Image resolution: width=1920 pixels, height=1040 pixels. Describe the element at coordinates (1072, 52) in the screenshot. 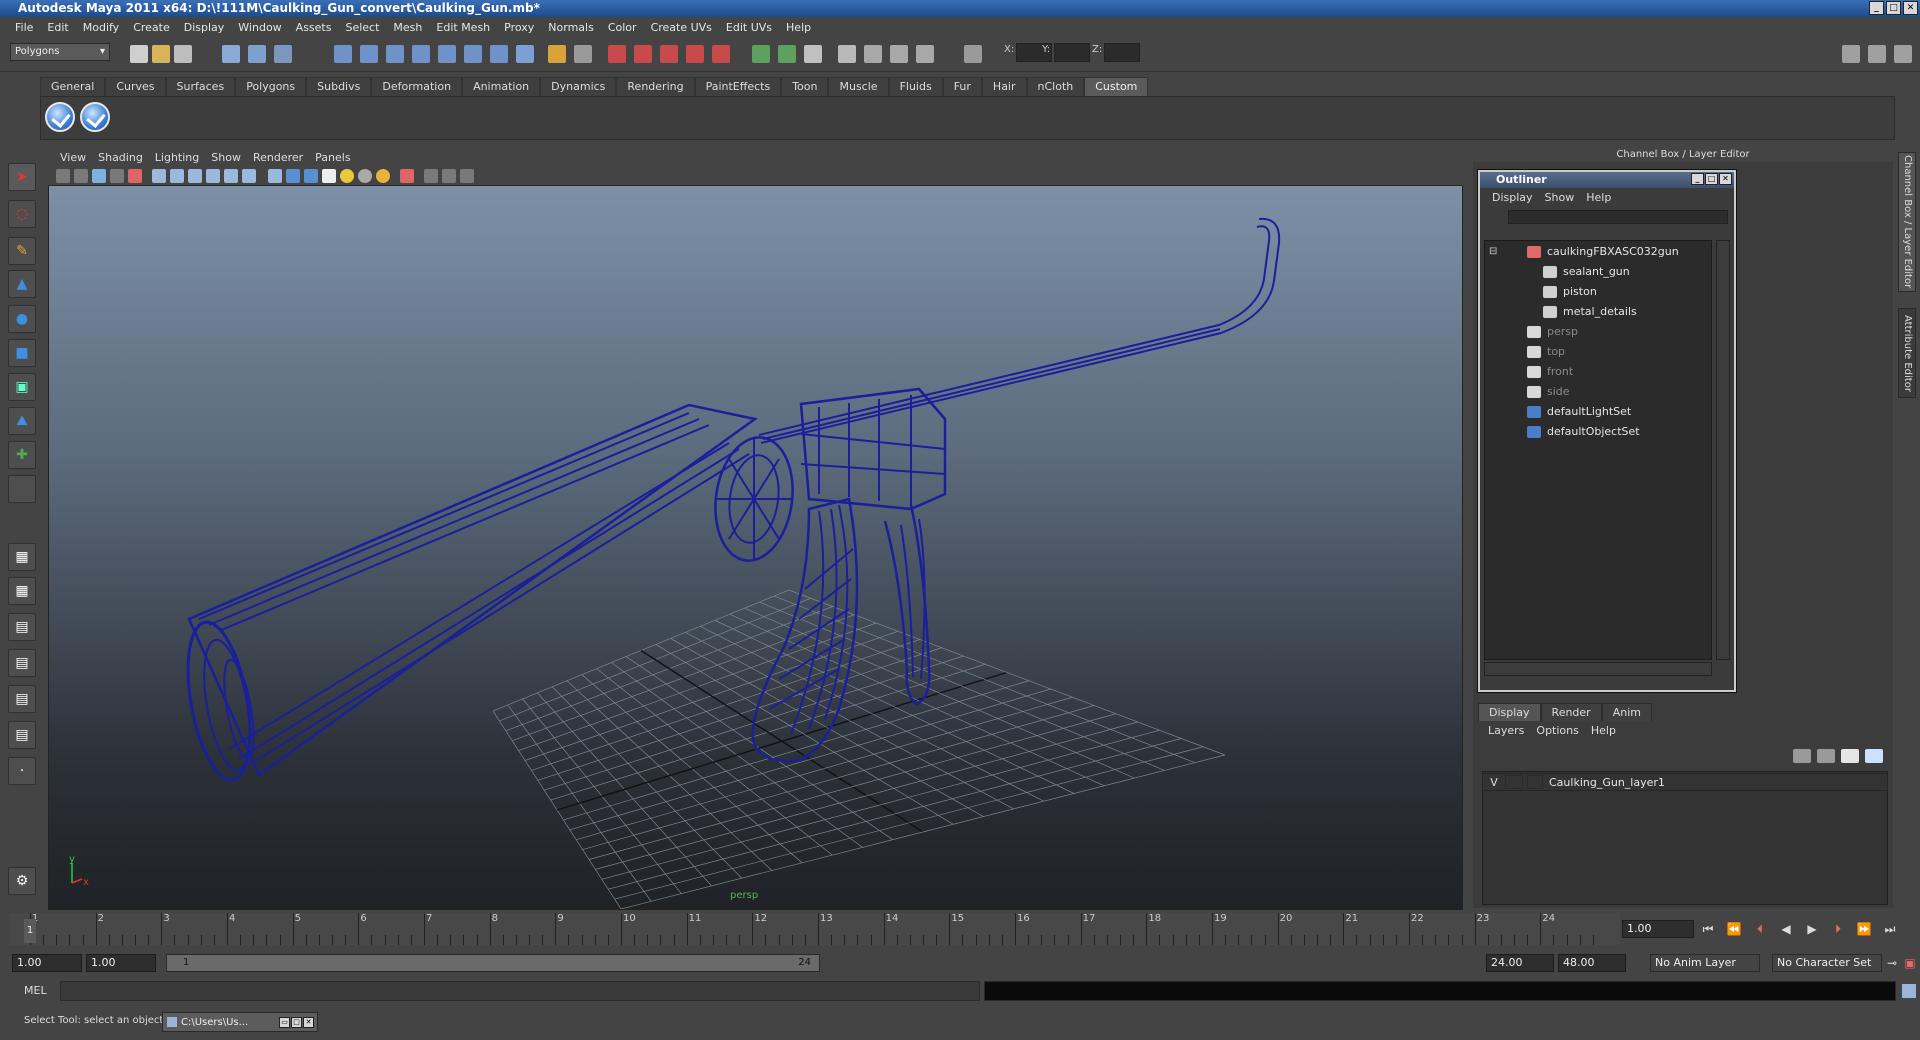

I see `y-field` at that location.